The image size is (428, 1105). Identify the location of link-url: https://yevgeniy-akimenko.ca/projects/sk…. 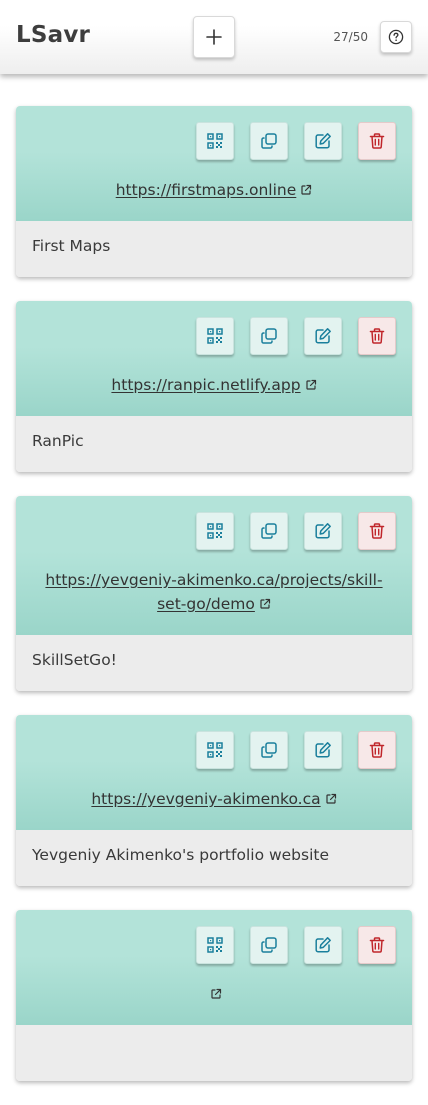
(213, 592).